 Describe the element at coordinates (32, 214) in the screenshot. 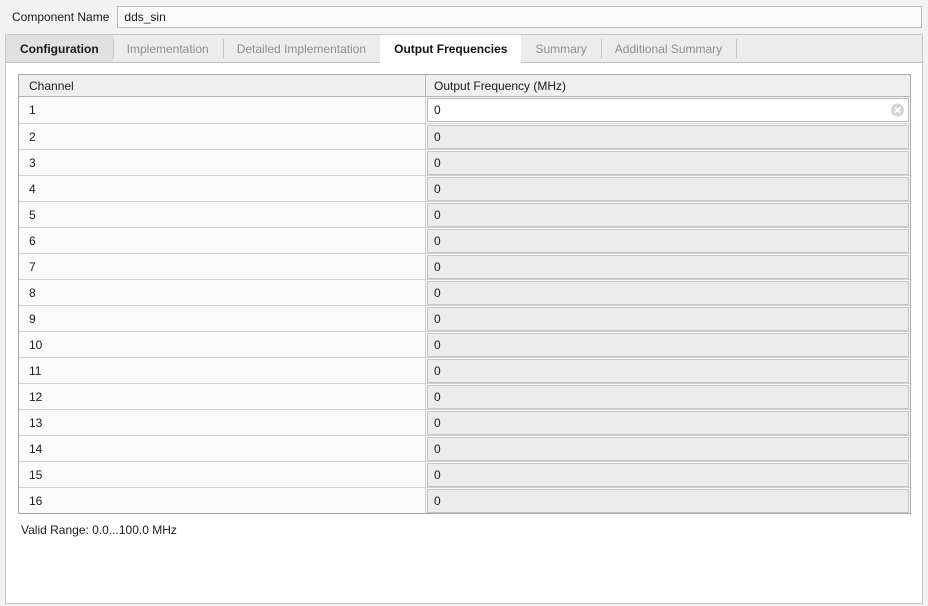

I see `channel-number: 5` at that location.